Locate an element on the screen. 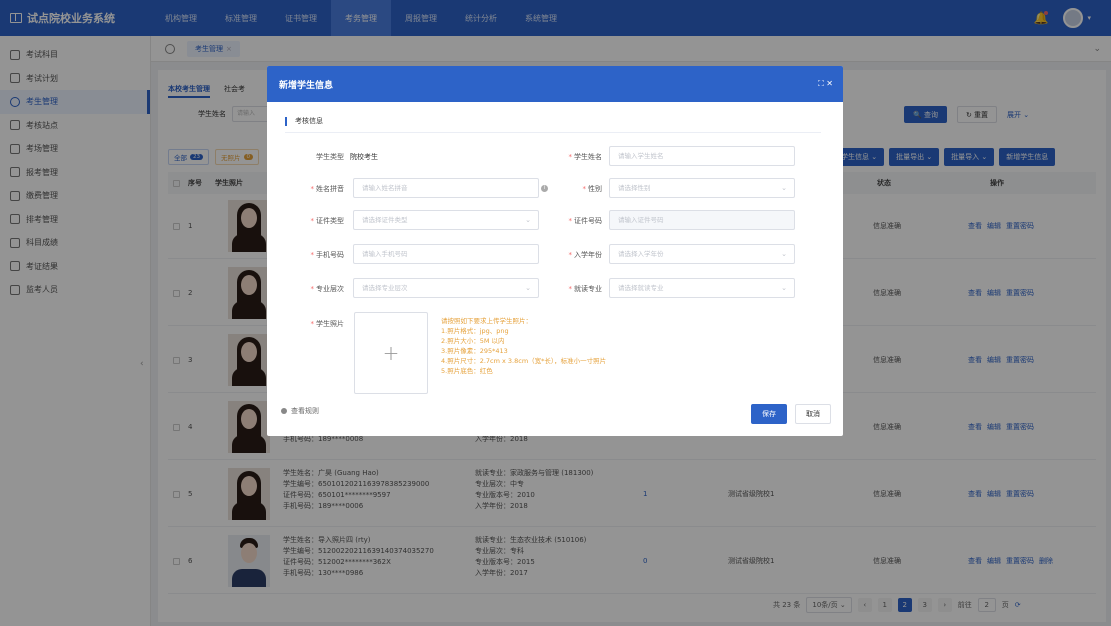  select-placeholder: 请选择专业层次 is located at coordinates (385, 288).